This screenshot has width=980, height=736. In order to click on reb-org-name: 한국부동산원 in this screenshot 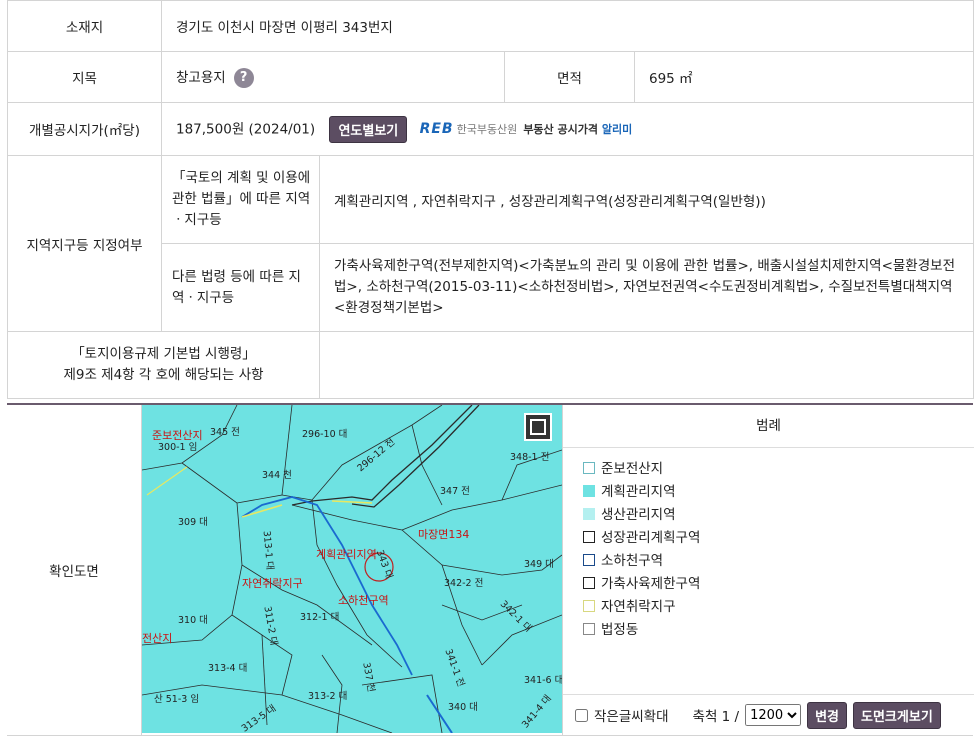, I will do `click(487, 129)`.